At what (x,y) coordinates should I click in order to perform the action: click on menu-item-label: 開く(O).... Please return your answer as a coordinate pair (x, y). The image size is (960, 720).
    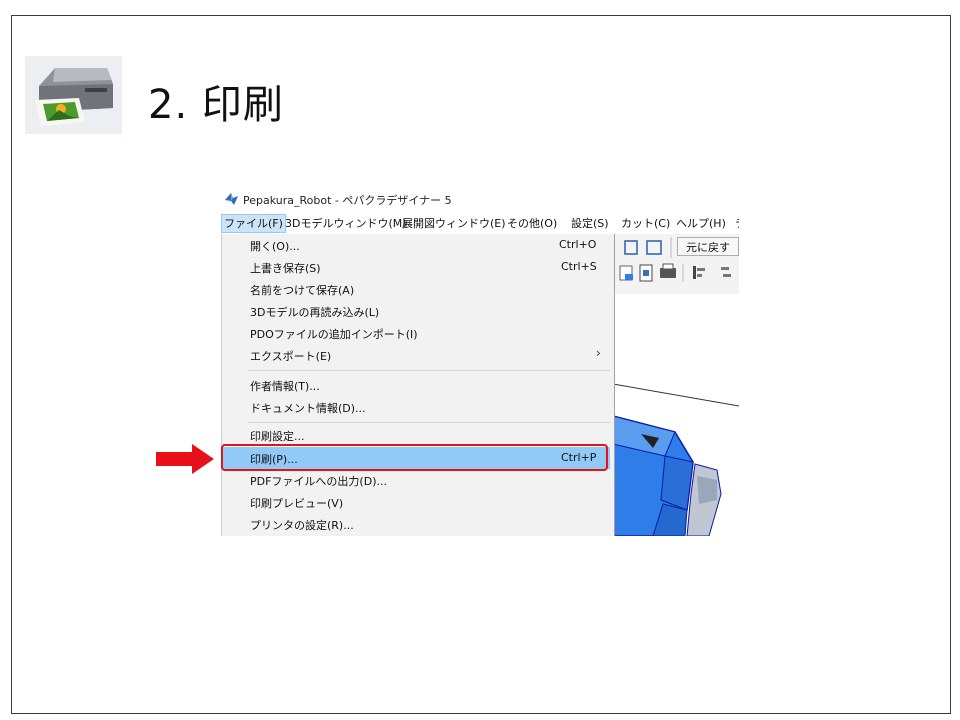
    Looking at the image, I should click on (275, 246).